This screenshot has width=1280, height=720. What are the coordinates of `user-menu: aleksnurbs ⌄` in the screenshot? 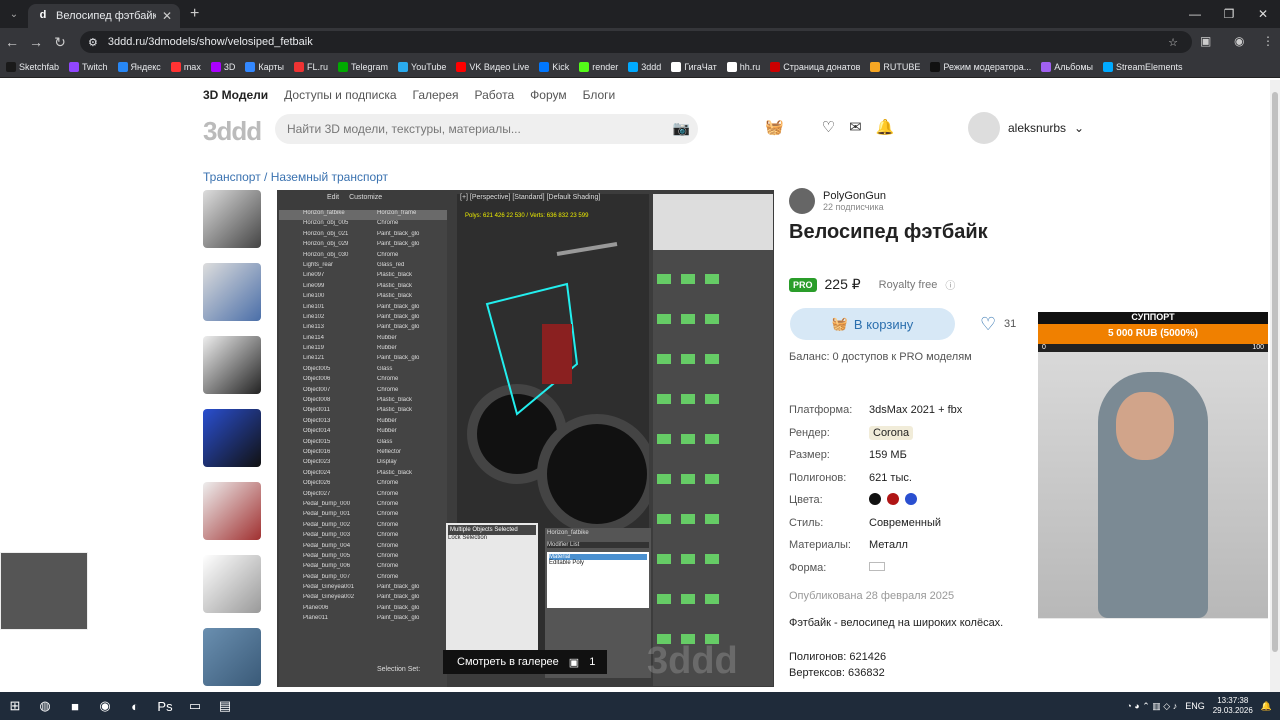 It's located at (1026, 128).